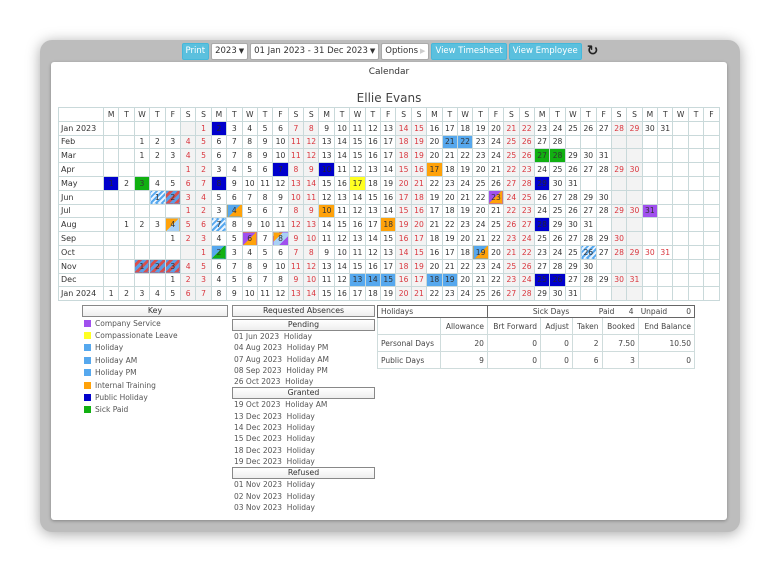 The image size is (780, 573). What do you see at coordinates (303, 450) in the screenshot?
I see `absence-request-item: 18 Dec 2023 Holiday` at bounding box center [303, 450].